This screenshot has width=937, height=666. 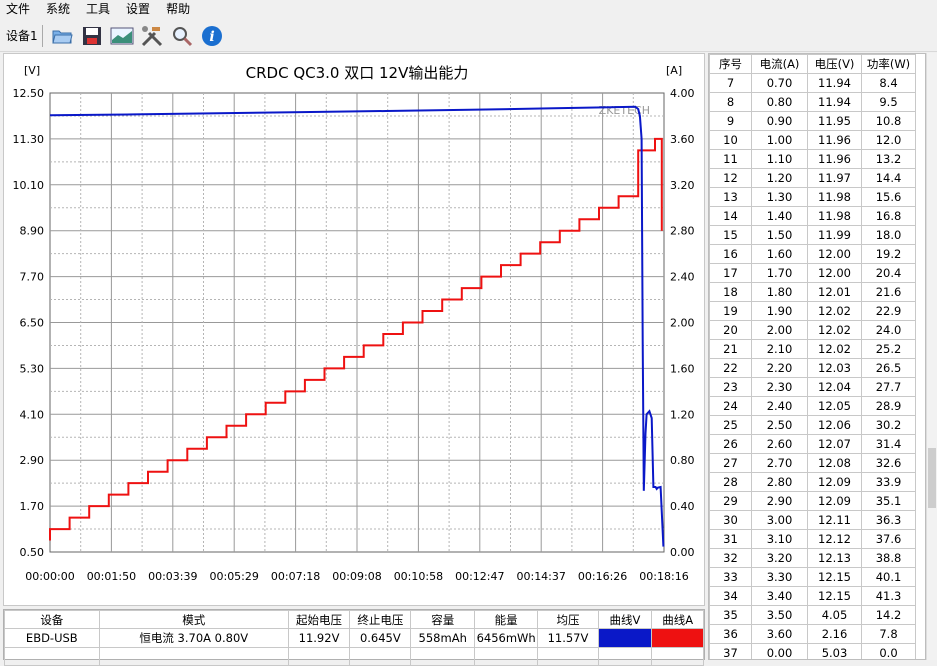 I want to click on y-right-tick-label: 0.80, so click(x=682, y=460).